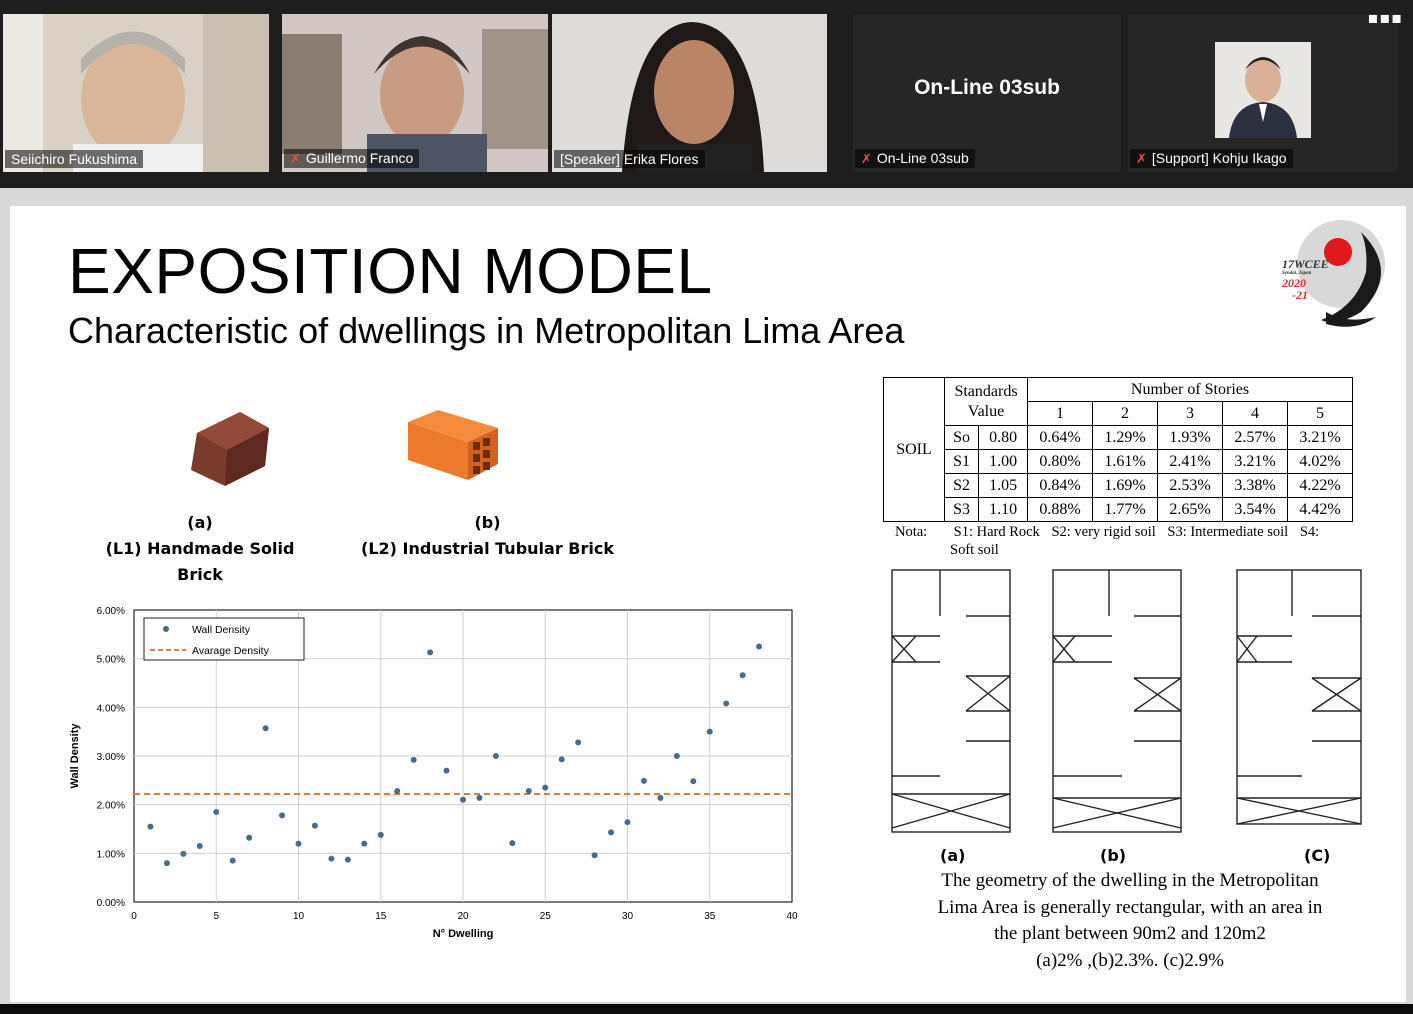 The image size is (1413, 1014). What do you see at coordinates (1190, 509) in the screenshot?
I see `table-cell: 2.65%` at bounding box center [1190, 509].